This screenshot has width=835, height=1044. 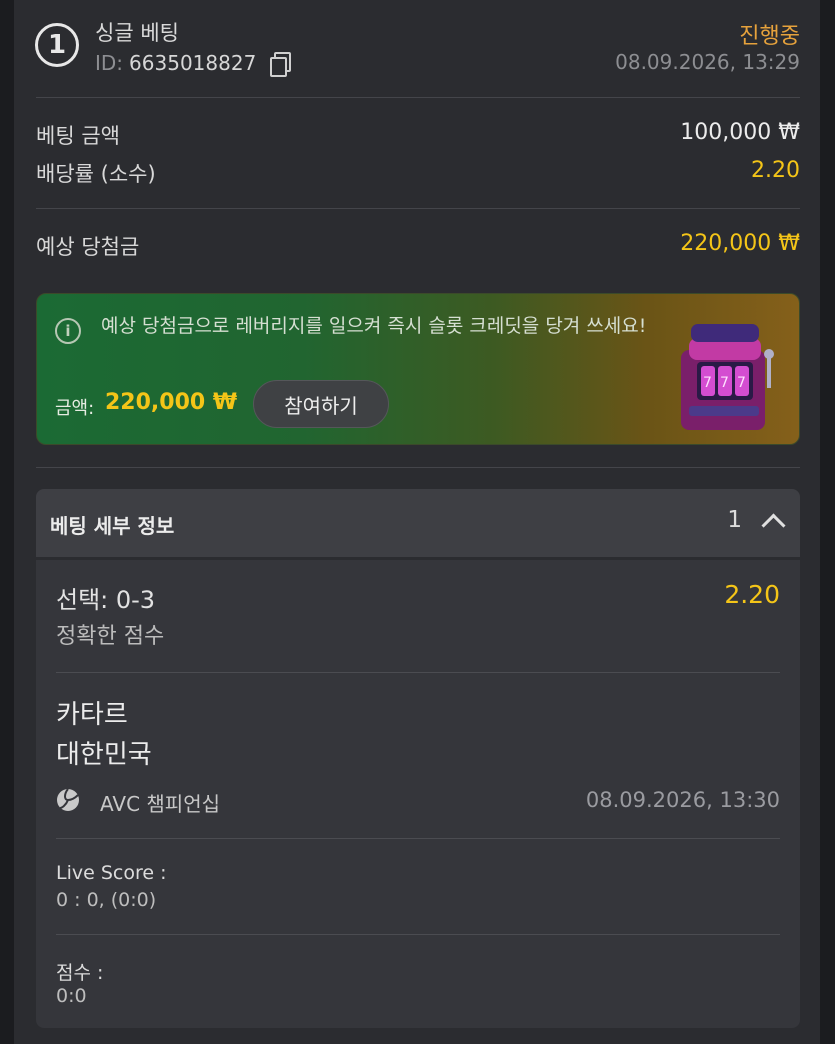 What do you see at coordinates (682, 800) in the screenshot?
I see `match-time: 08.09.2026, 13:30` at bounding box center [682, 800].